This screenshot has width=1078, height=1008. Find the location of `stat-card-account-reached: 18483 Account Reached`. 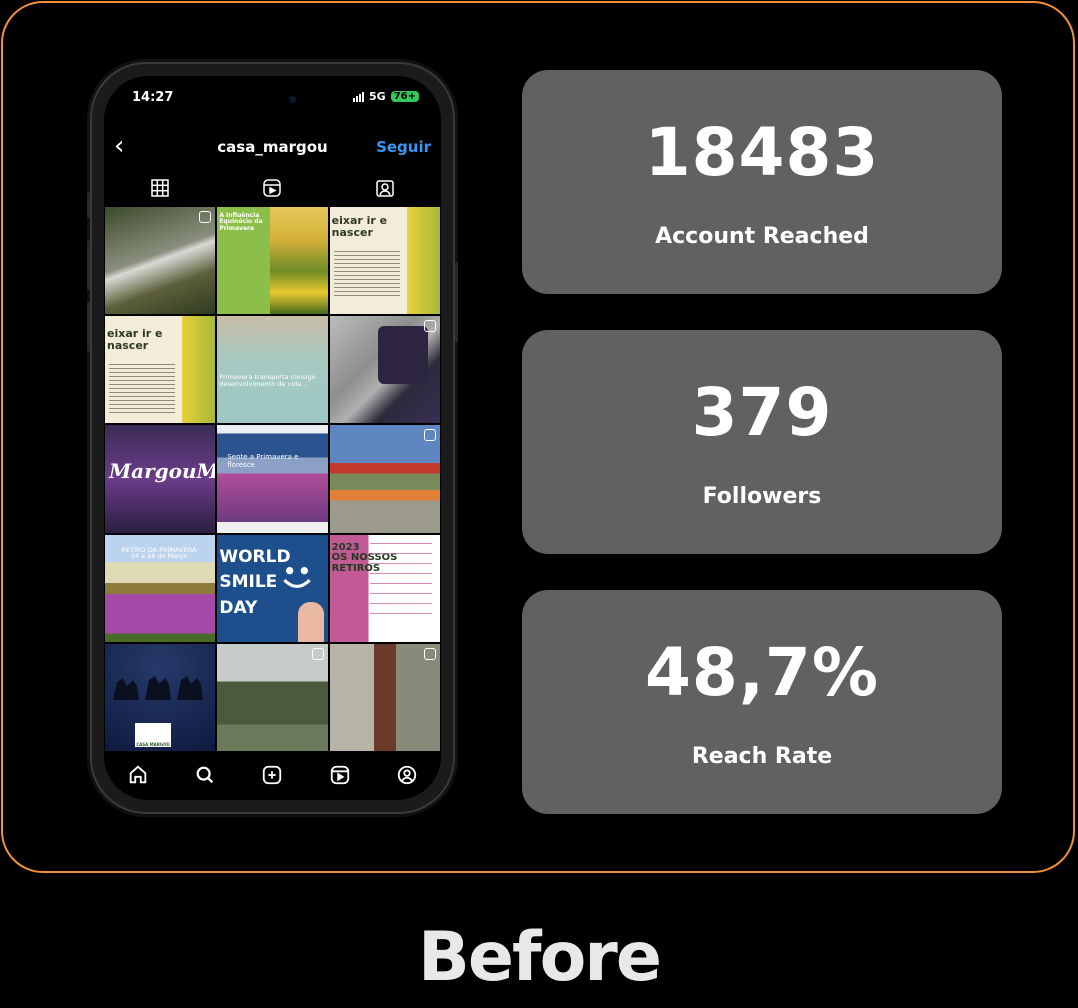

stat-card-account-reached: 18483 Account Reached is located at coordinates (762, 182).